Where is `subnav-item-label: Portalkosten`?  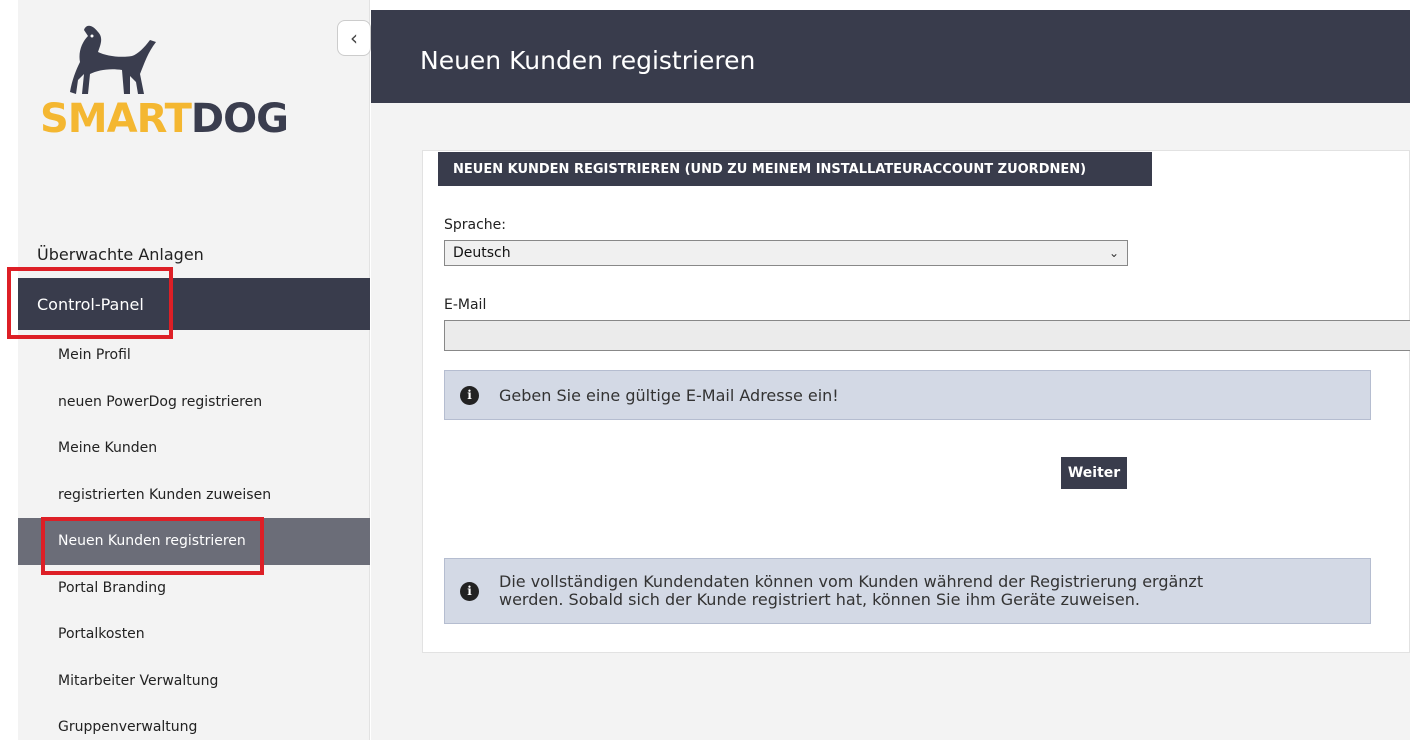 subnav-item-label: Portalkosten is located at coordinates (101, 634).